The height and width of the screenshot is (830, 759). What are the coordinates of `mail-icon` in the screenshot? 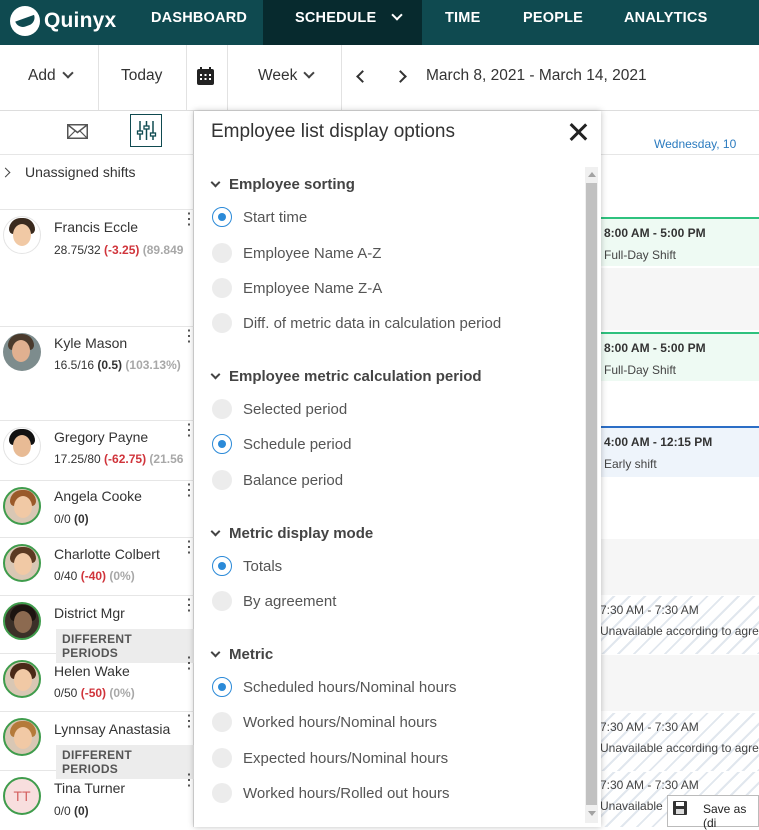 It's located at (77, 131).